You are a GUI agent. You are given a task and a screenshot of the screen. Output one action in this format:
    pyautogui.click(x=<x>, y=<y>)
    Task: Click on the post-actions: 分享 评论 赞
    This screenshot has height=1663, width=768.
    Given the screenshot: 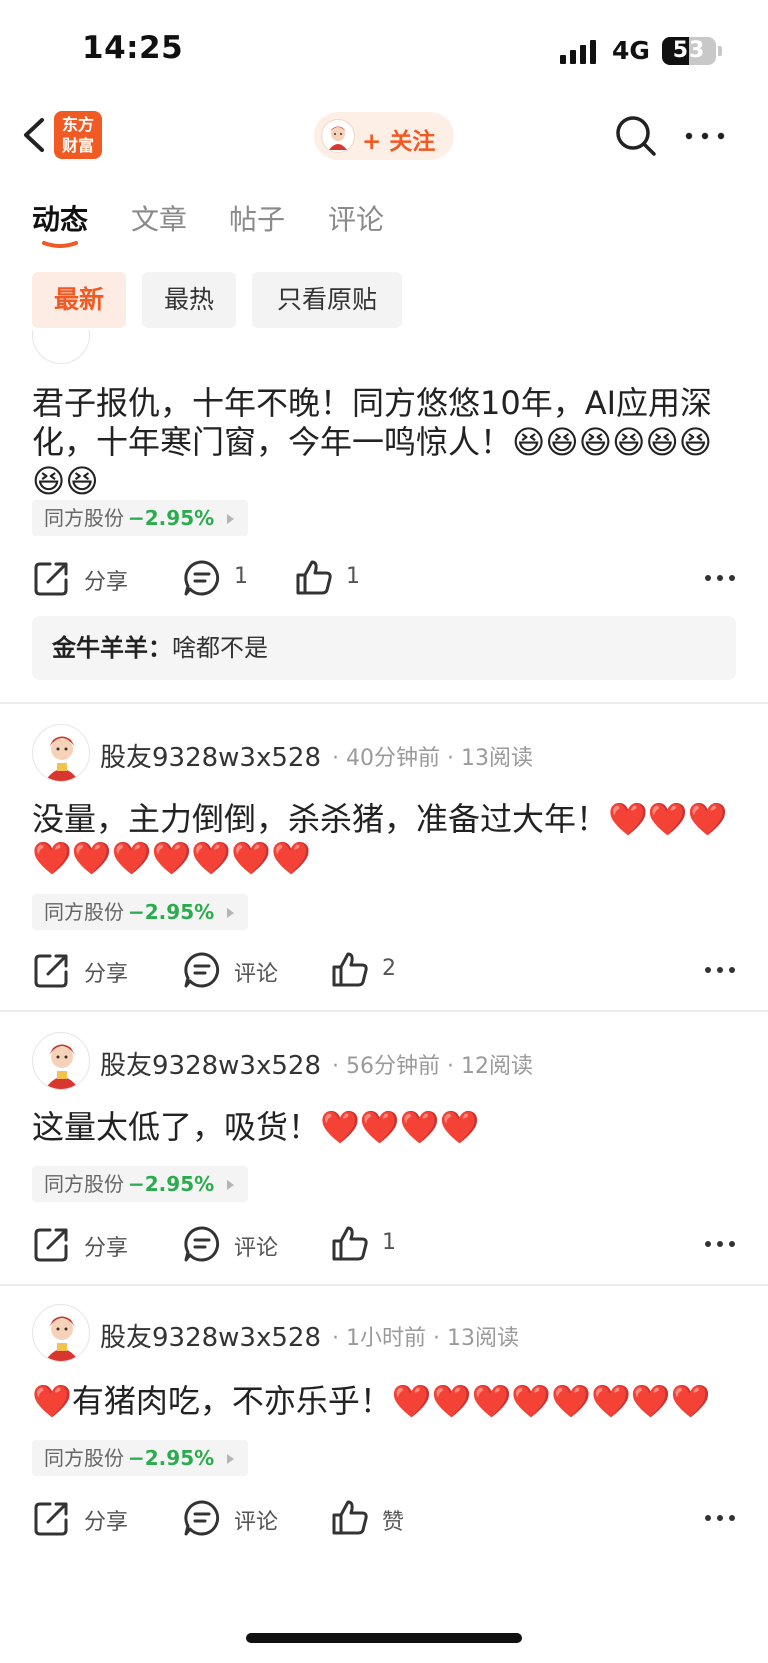 What is the action you would take?
    pyautogui.click(x=384, y=1518)
    